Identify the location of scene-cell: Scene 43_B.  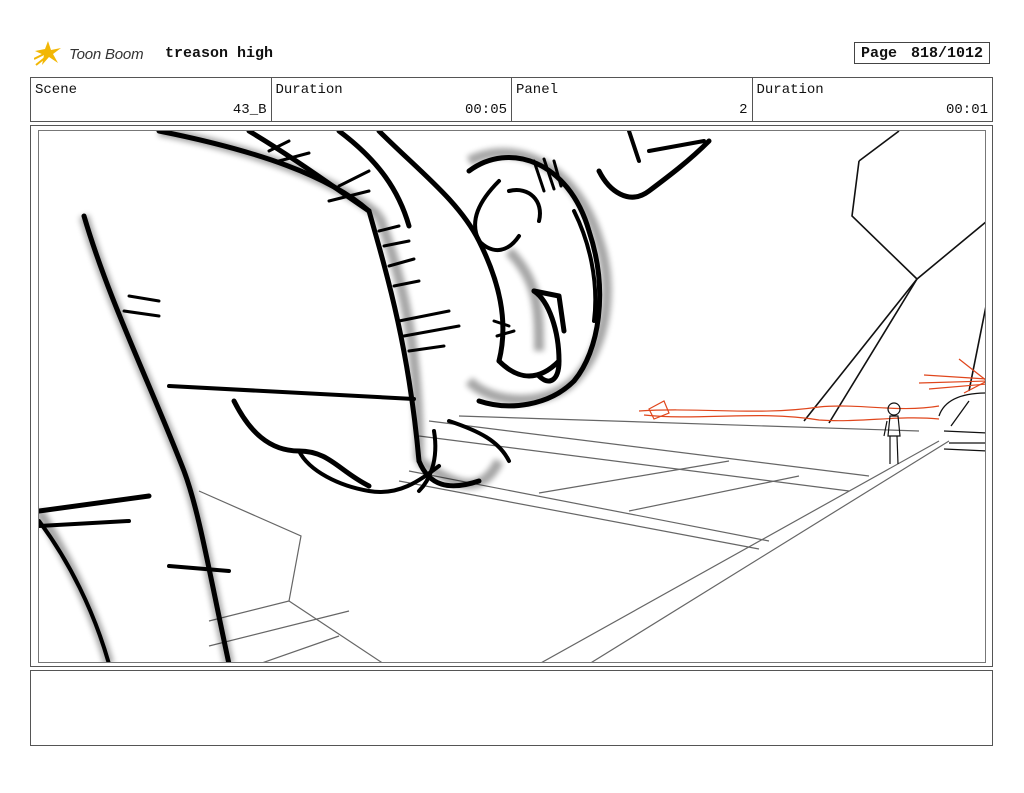
(151, 99).